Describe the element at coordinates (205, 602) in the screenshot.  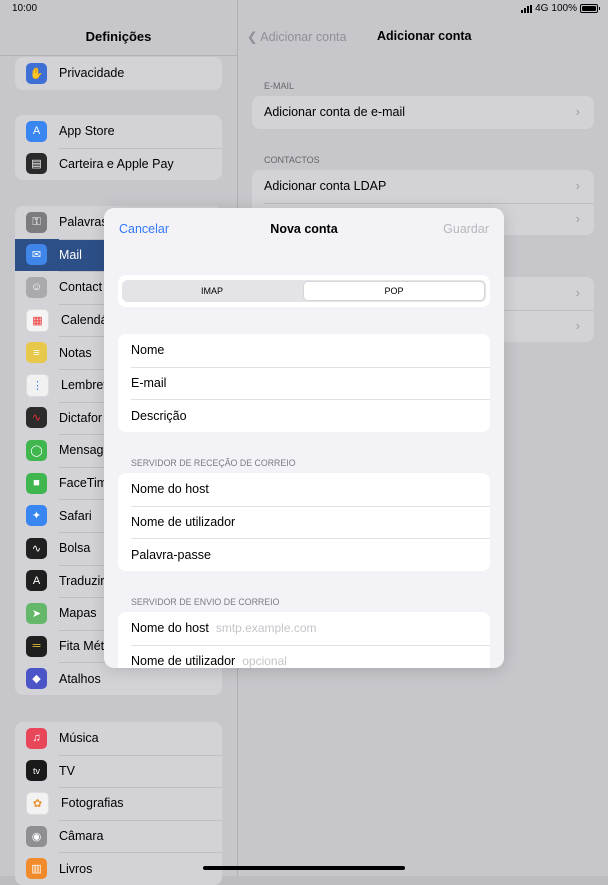
I see `outgoing-server-header: SERVIDOR DE ENVIO DE CORREIO` at that location.